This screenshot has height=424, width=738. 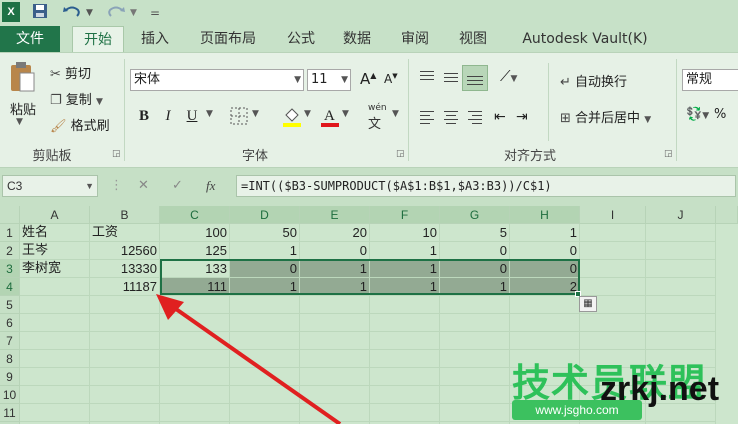 What do you see at coordinates (377, 117) in the screenshot?
I see `phonetic-guide-button: wén 文` at bounding box center [377, 117].